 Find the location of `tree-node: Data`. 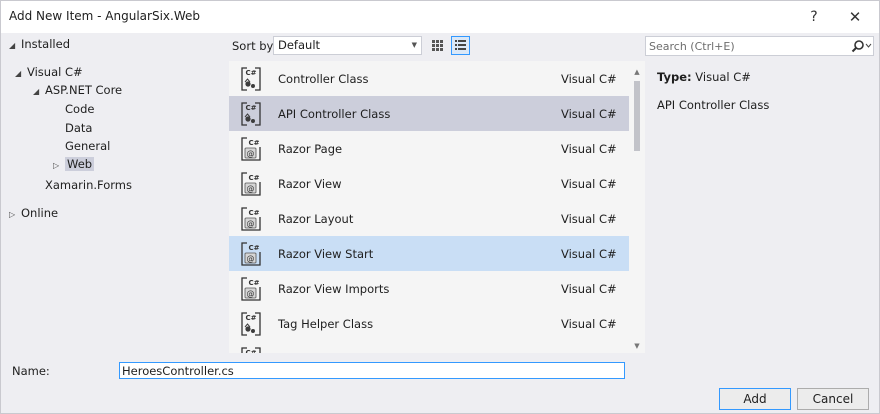

tree-node: Data is located at coordinates (72, 128).